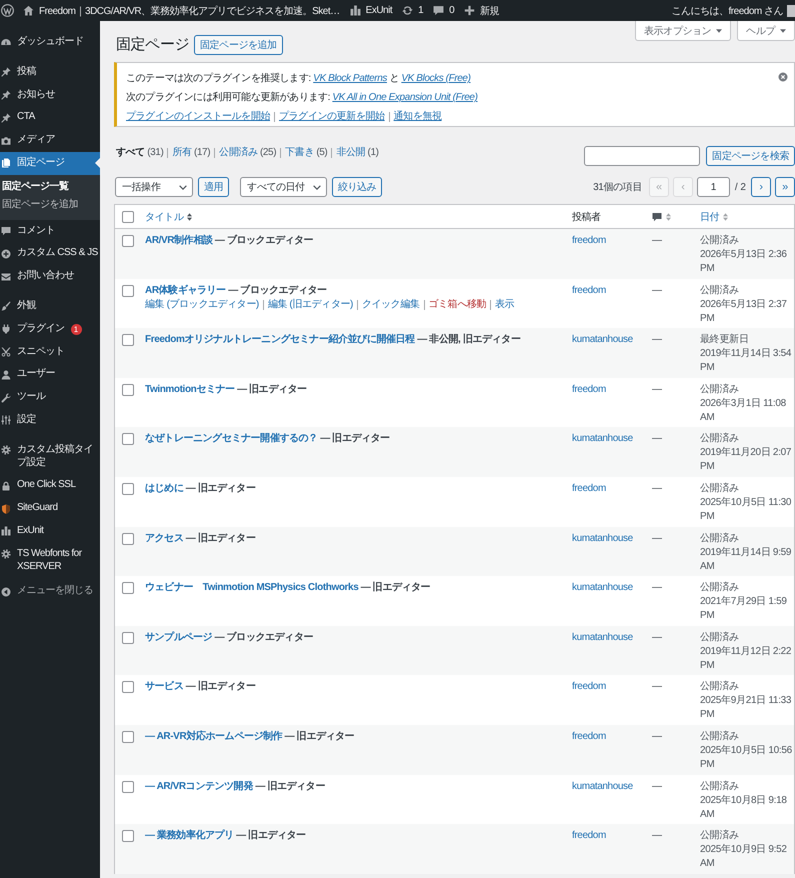 Image resolution: width=795 pixels, height=878 pixels. Describe the element at coordinates (198, 116) in the screenshot. I see `notice-action-link: プラグインのインストールを開始` at that location.